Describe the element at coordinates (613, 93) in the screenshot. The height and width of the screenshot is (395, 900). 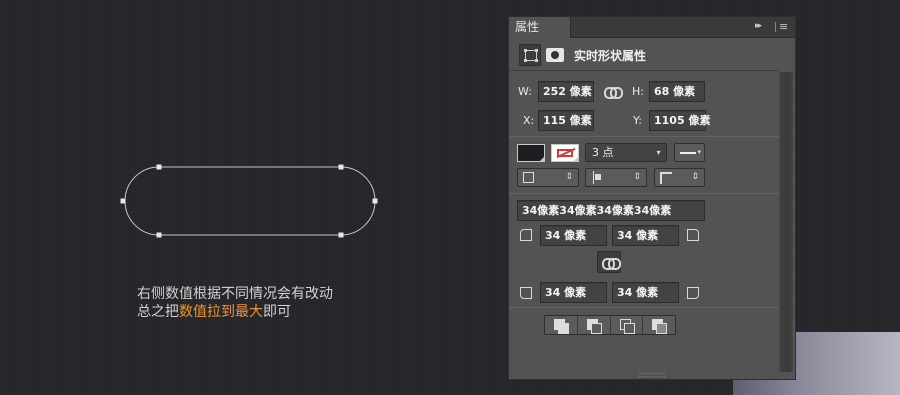
I see `link-dimensions-icon` at that location.